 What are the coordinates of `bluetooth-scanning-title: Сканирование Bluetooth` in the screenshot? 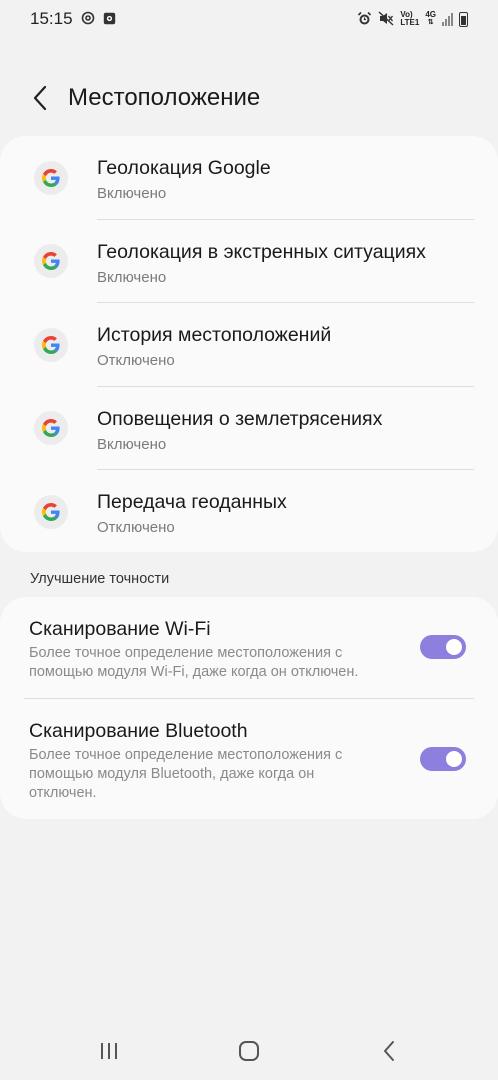 It's located at (138, 731).